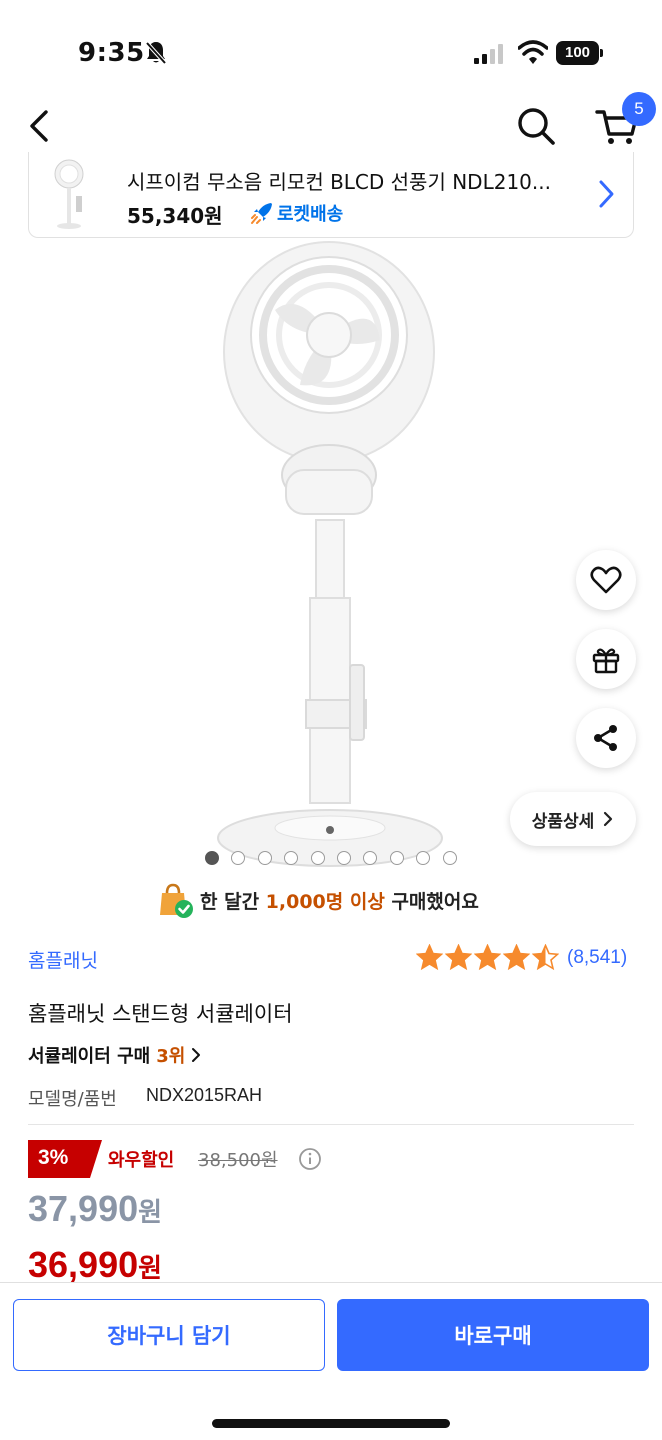 This screenshot has height=1440, width=662. What do you see at coordinates (72, 1099) in the screenshot?
I see `model-label: 모델명/품번` at bounding box center [72, 1099].